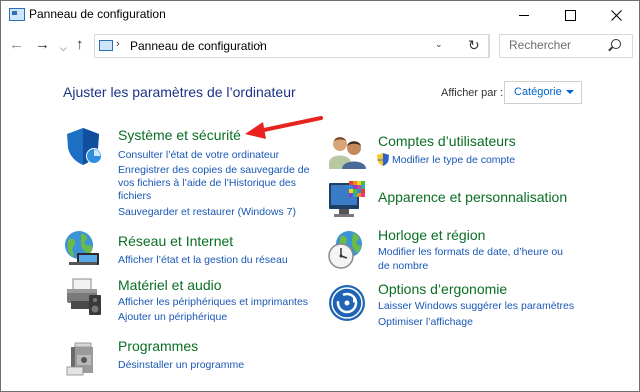 The image size is (640, 392). Describe the element at coordinates (453, 160) in the screenshot. I see `link-change-account-type: Modifier le type de compte` at that location.